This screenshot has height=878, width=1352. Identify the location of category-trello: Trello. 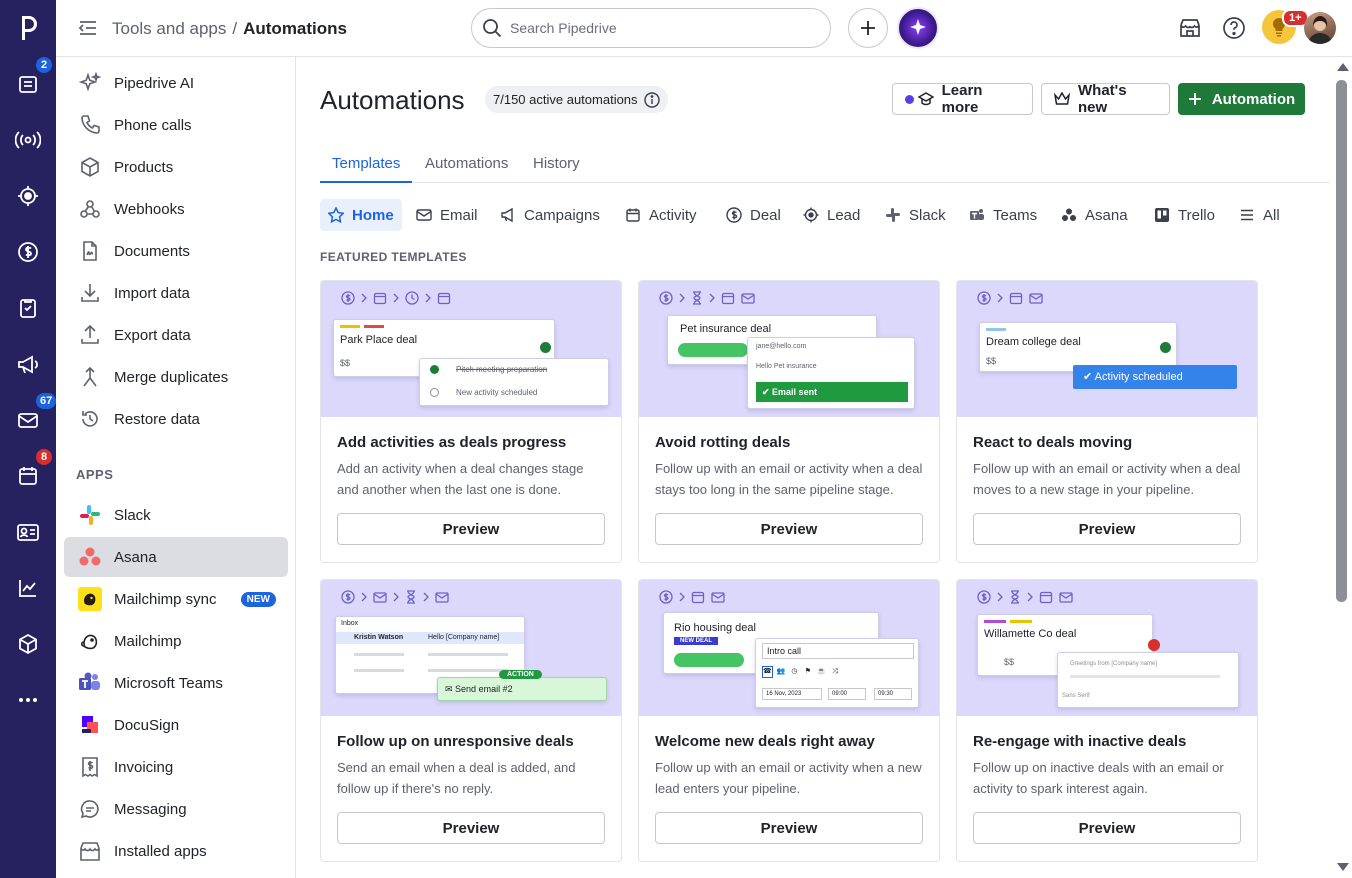
(1184, 215).